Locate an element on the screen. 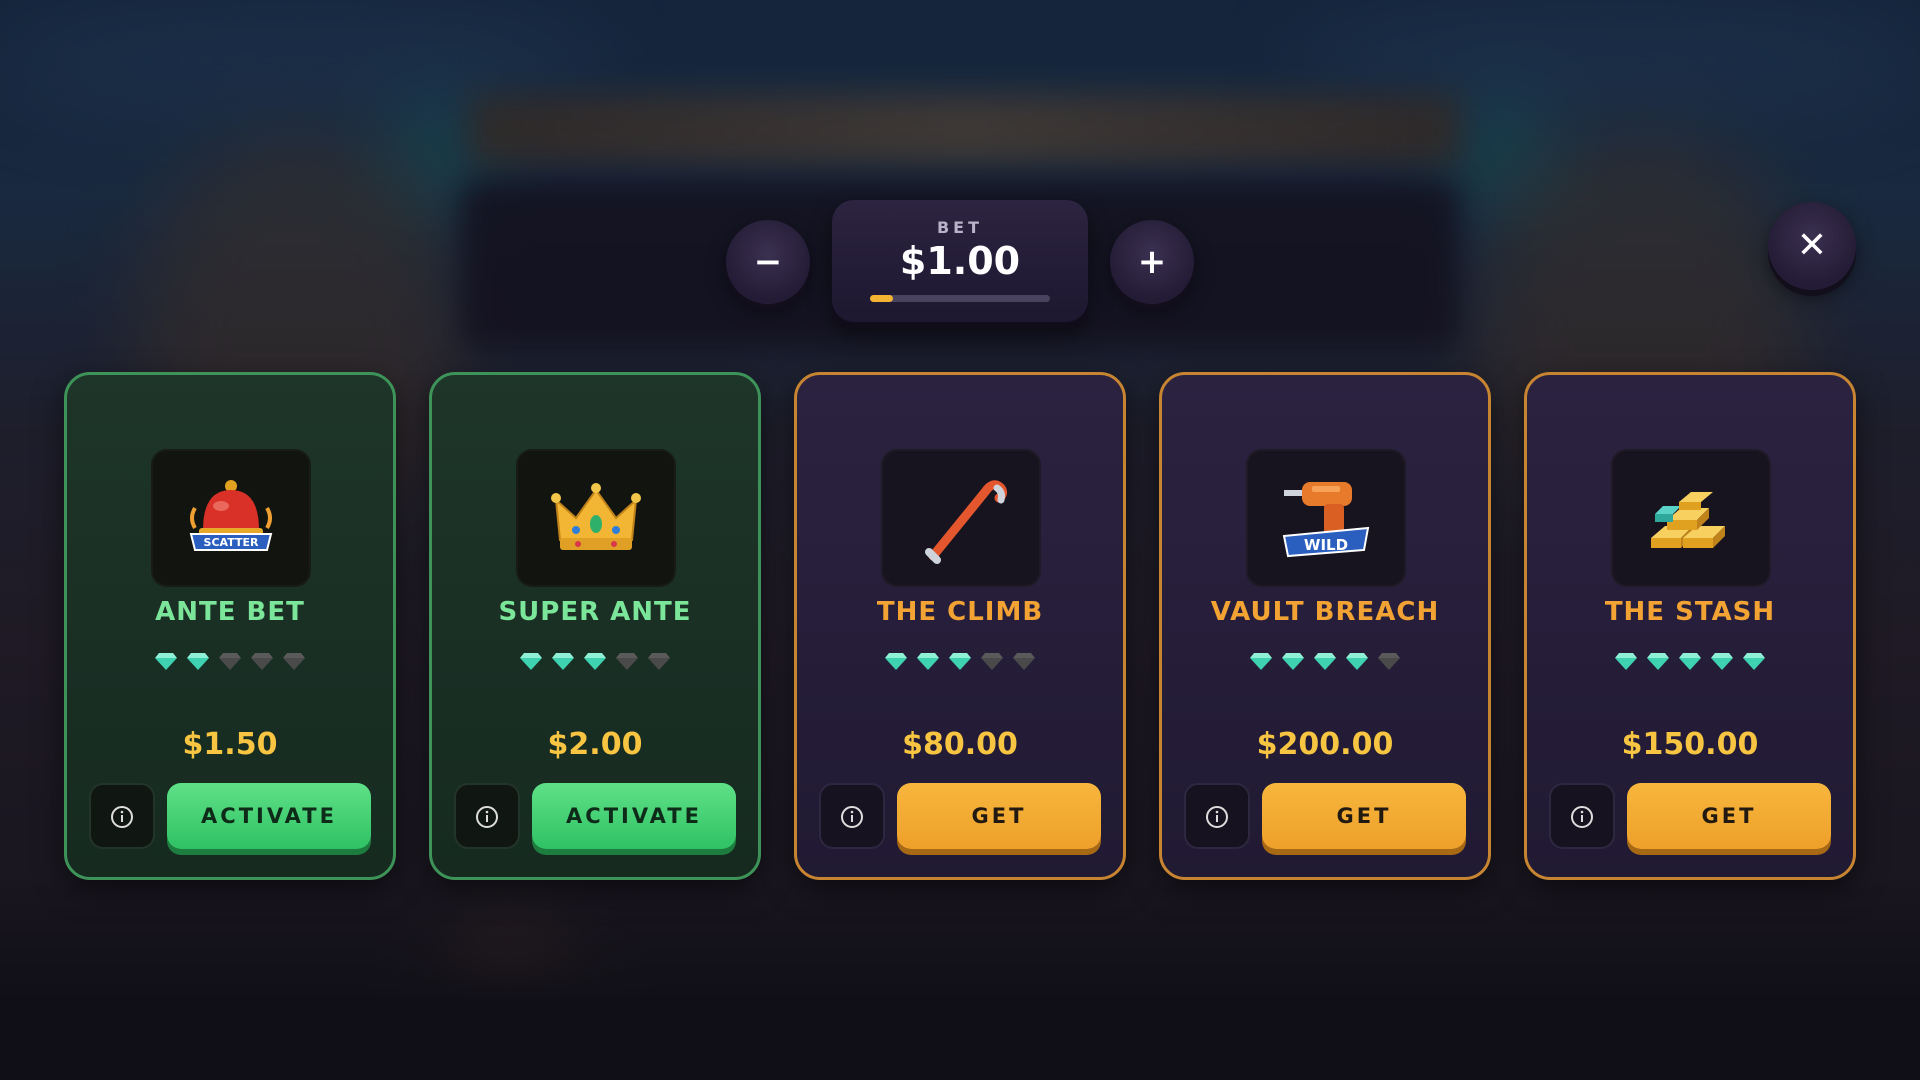  card-price: $200.00 is located at coordinates (1325, 744).